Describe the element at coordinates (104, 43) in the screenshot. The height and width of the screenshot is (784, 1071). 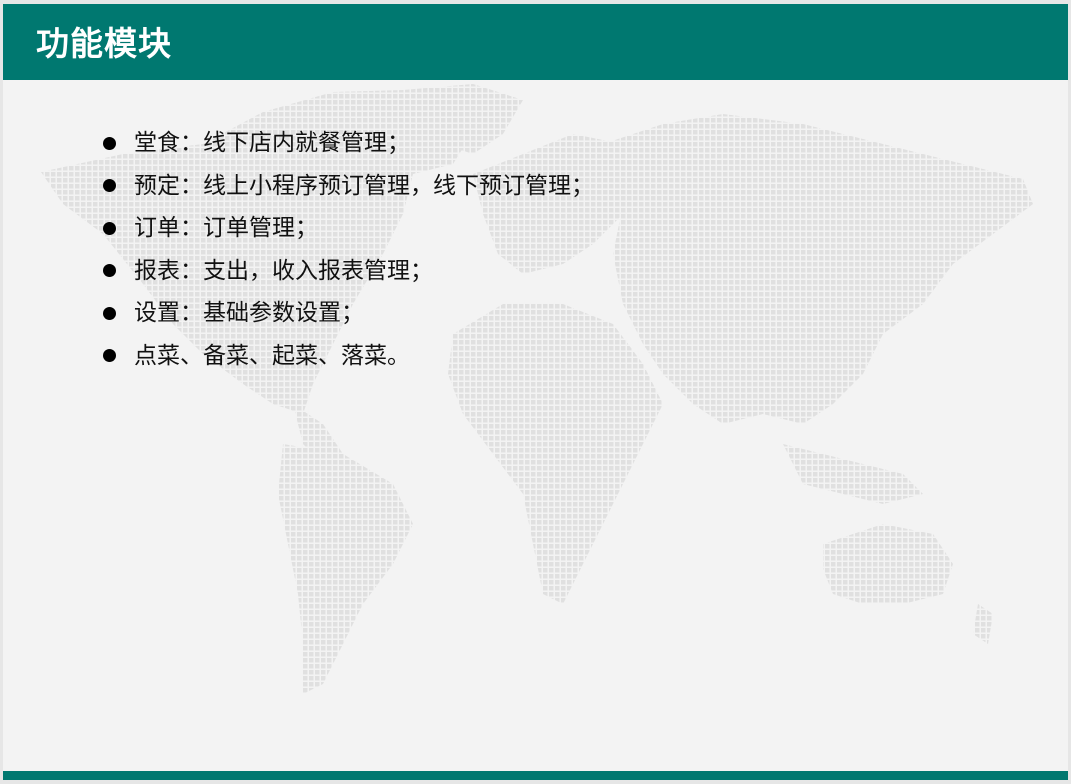
I see `slide-title: 功能模块` at that location.